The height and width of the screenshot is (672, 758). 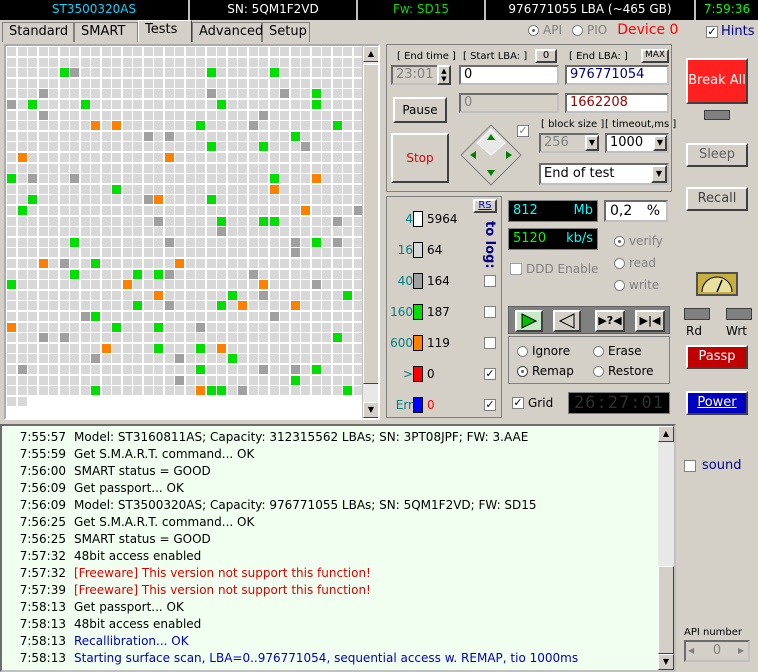 I want to click on erase-radio, so click(x=598, y=351).